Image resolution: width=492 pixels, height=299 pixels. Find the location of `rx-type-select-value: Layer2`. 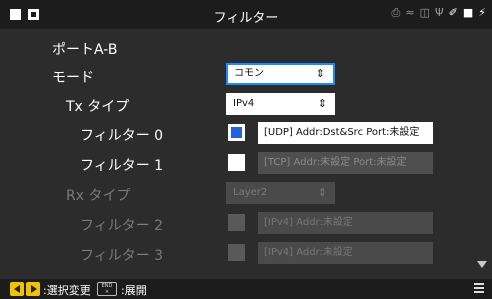

rx-type-select-value: Layer2 is located at coordinates (250, 192).